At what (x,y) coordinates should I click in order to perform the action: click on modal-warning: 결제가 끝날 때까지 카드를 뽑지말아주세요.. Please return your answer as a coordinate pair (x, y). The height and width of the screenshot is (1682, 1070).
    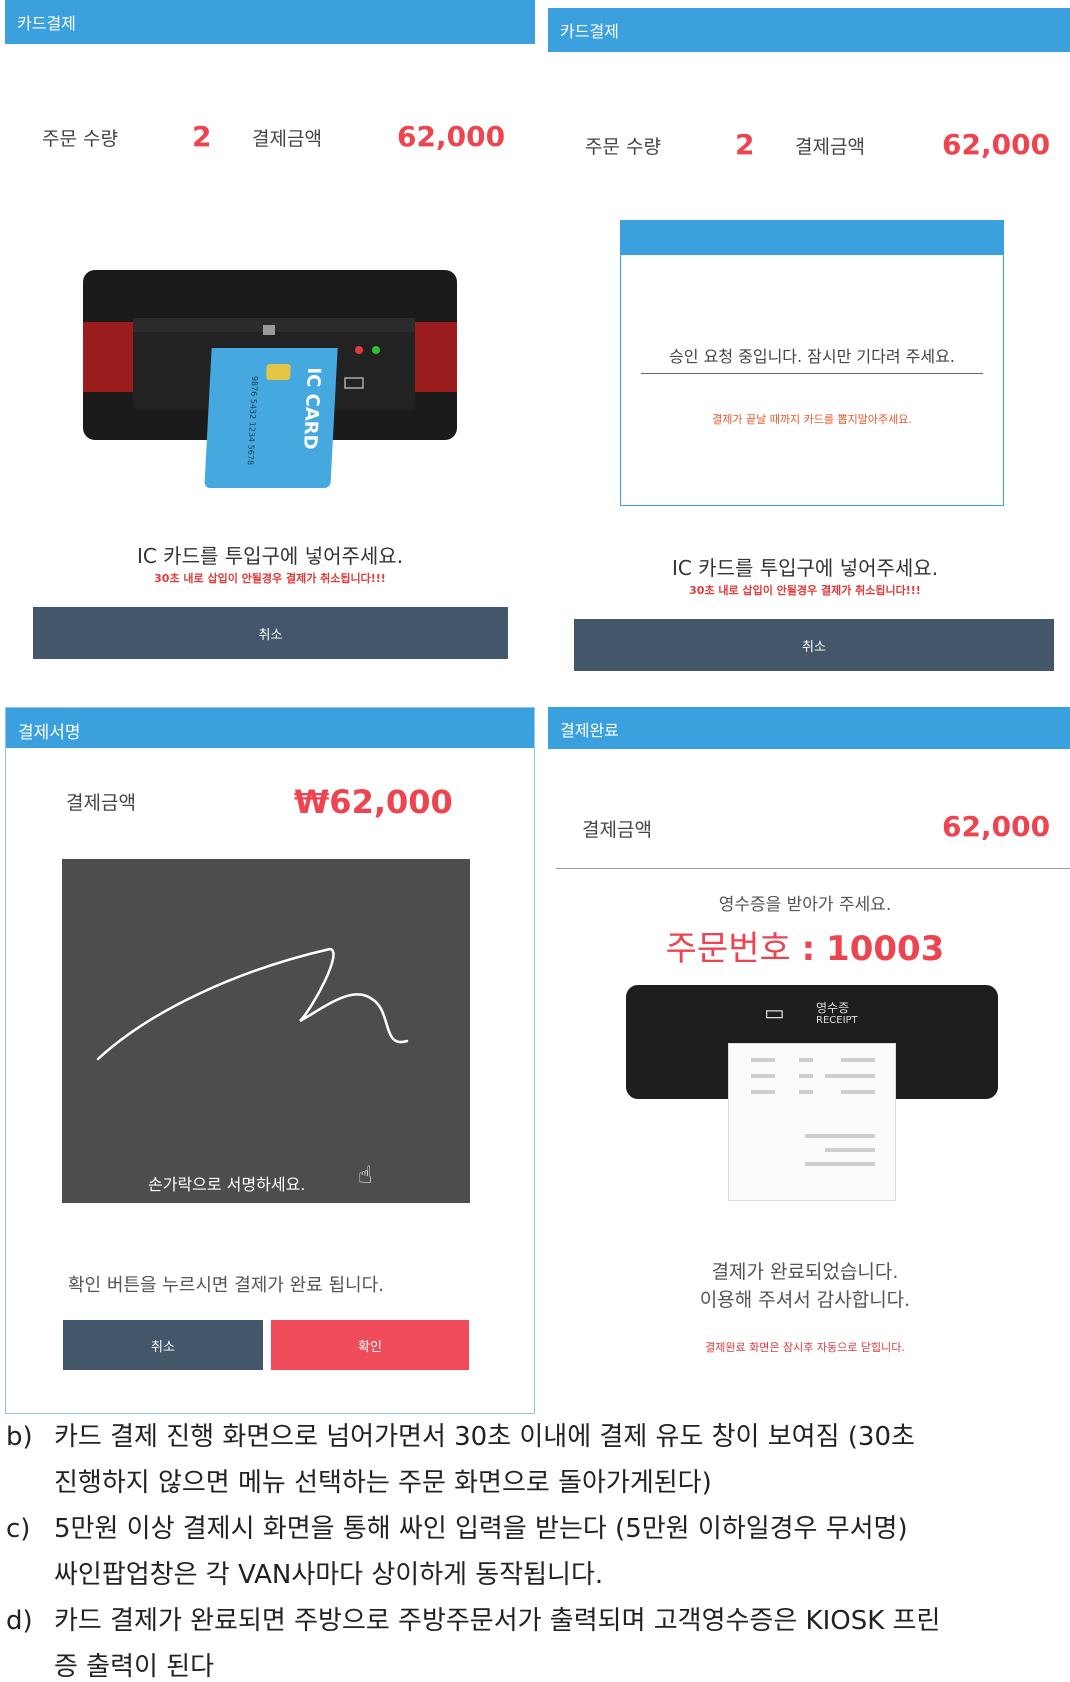
    Looking at the image, I should click on (812, 419).